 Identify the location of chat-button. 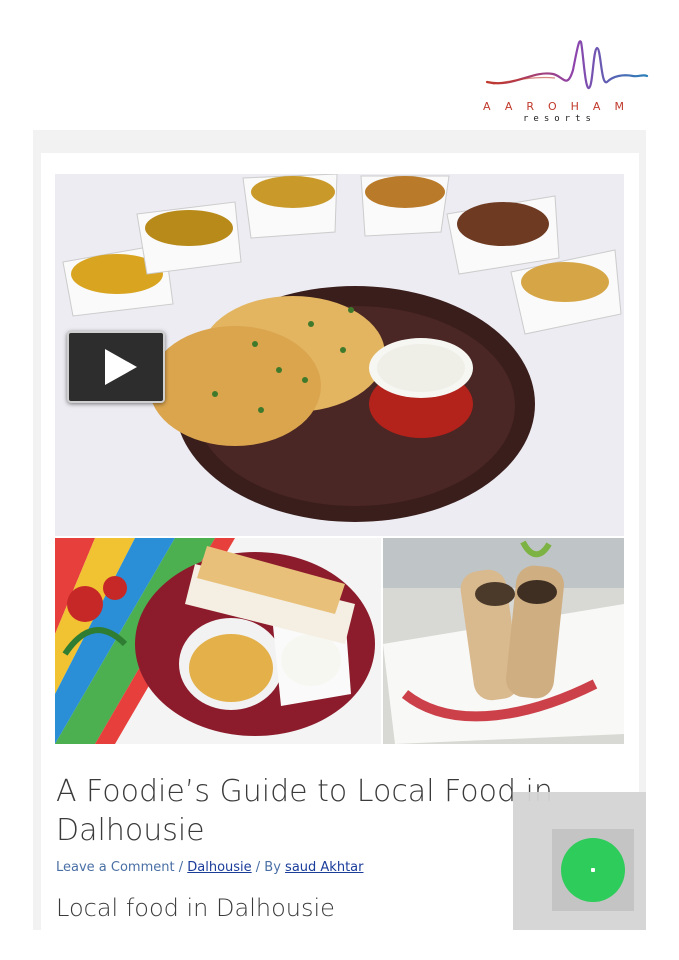
(593, 870).